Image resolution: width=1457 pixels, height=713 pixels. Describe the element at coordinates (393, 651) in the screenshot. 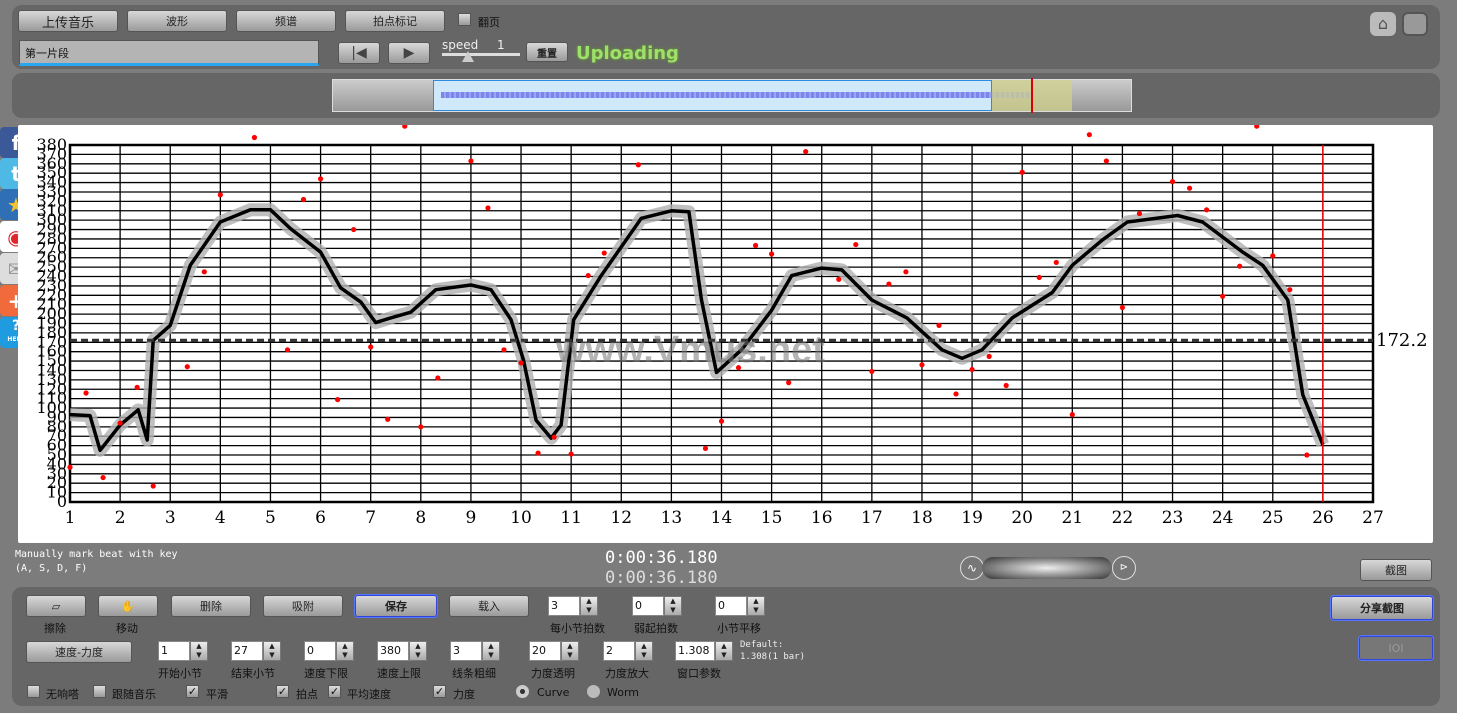

I see `tempo-max-value: 380` at that location.